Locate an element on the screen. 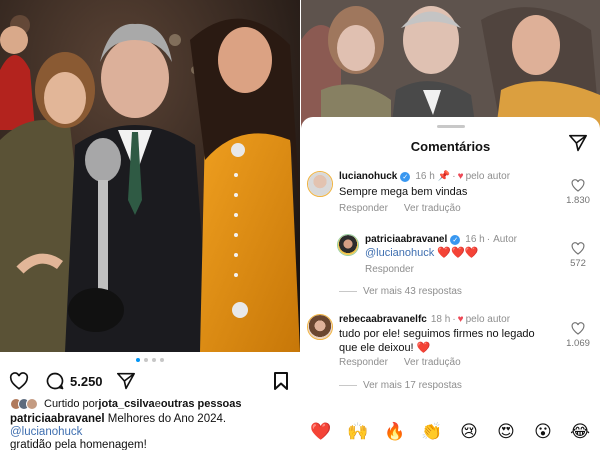  comment-header: patriciaabravanel ✓ 16 h · Autor is located at coordinates (441, 239).